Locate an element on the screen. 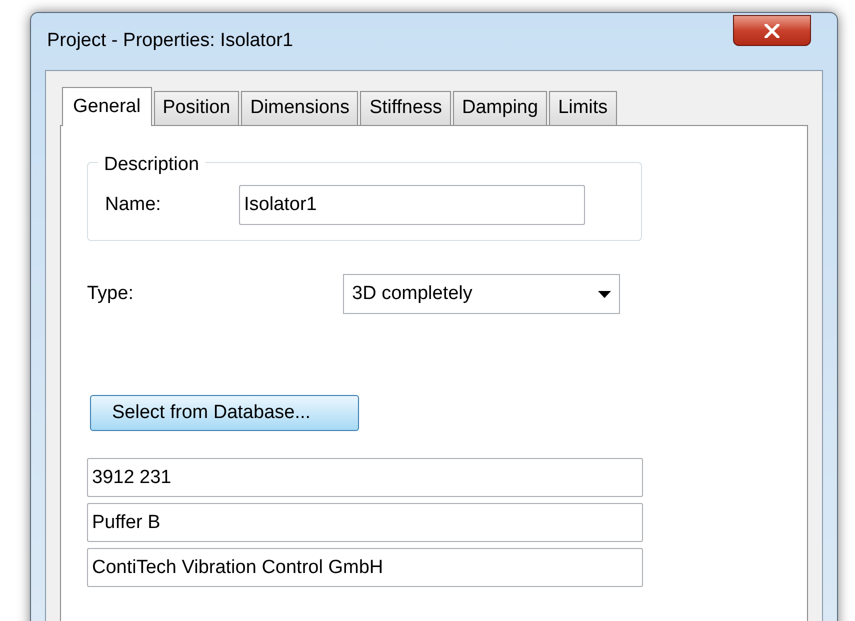 Image resolution: width=855 pixels, height=621 pixels. close-button is located at coordinates (772, 30).